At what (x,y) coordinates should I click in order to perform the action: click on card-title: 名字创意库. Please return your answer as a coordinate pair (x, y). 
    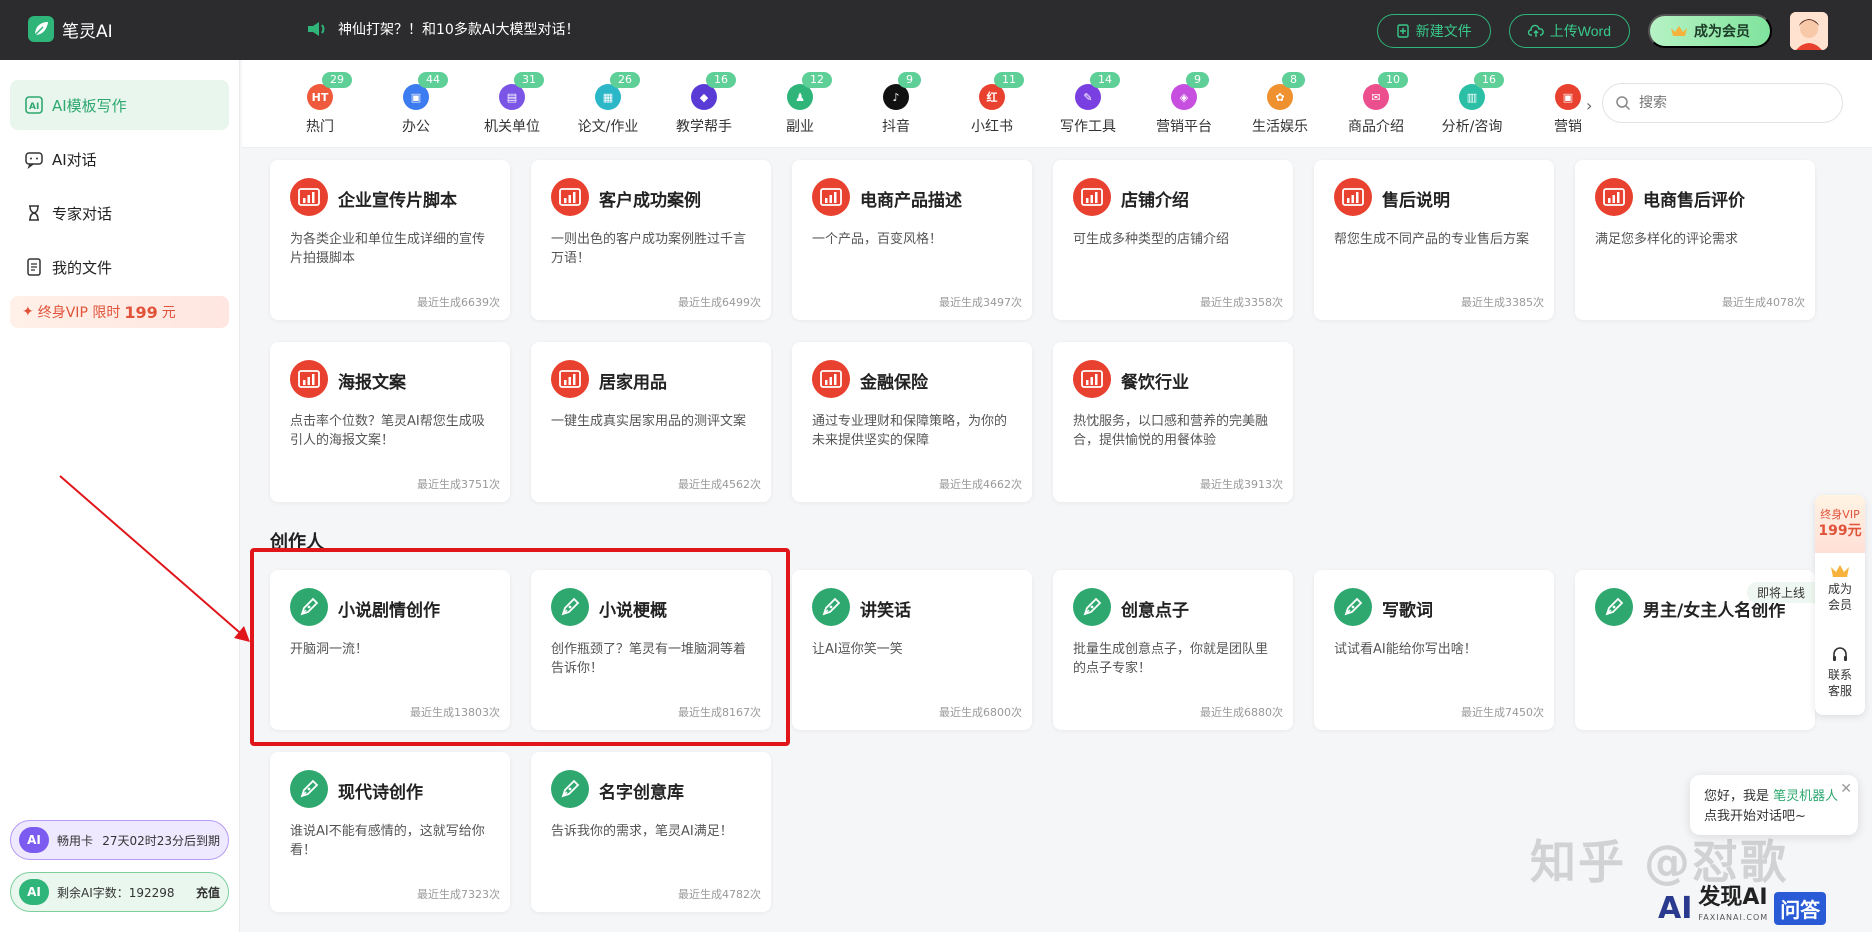
    Looking at the image, I should click on (641, 793).